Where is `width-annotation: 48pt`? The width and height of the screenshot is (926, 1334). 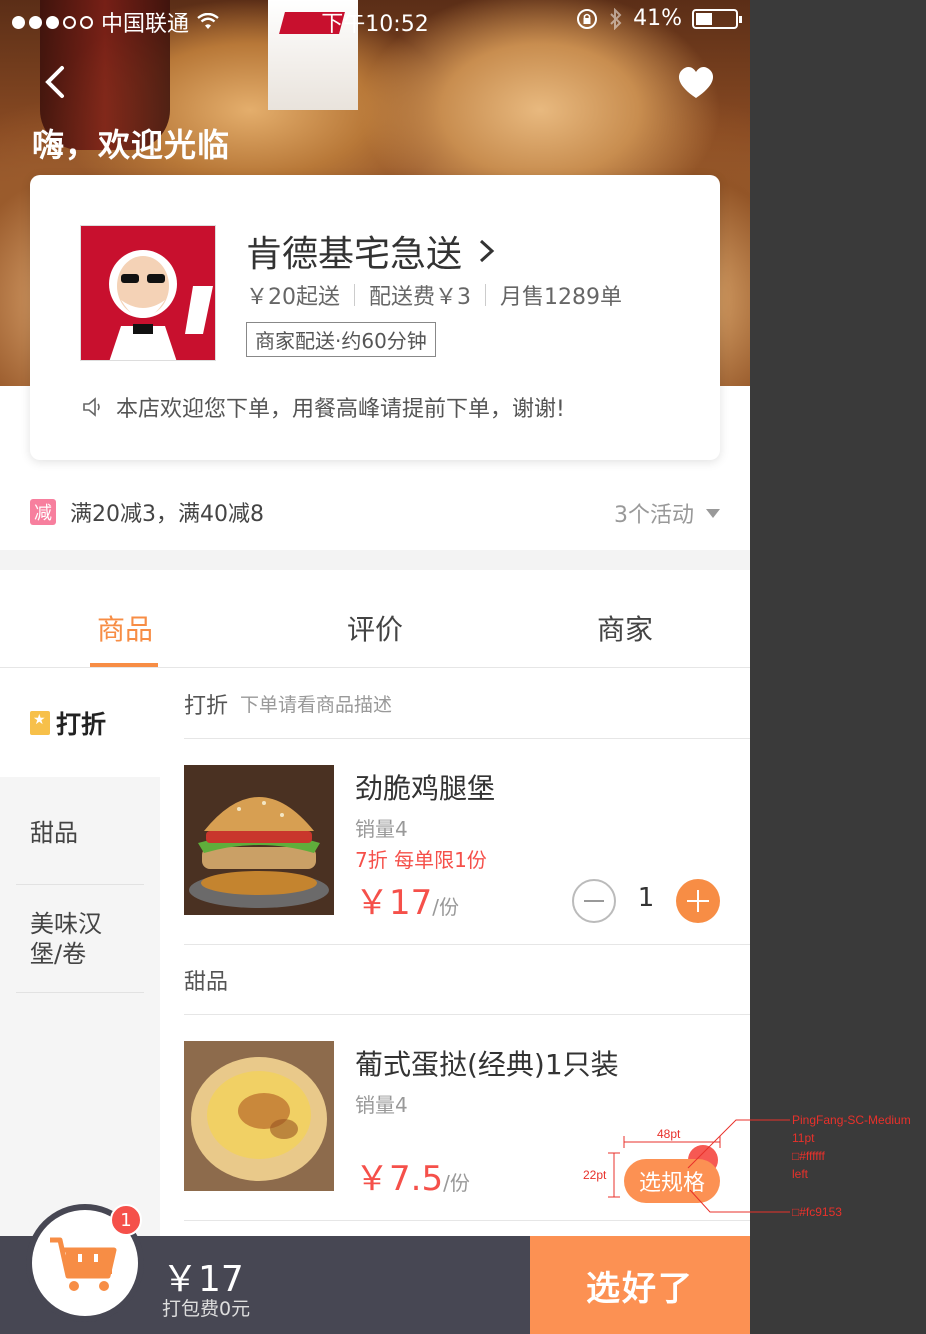
width-annotation: 48pt is located at coordinates (669, 1134).